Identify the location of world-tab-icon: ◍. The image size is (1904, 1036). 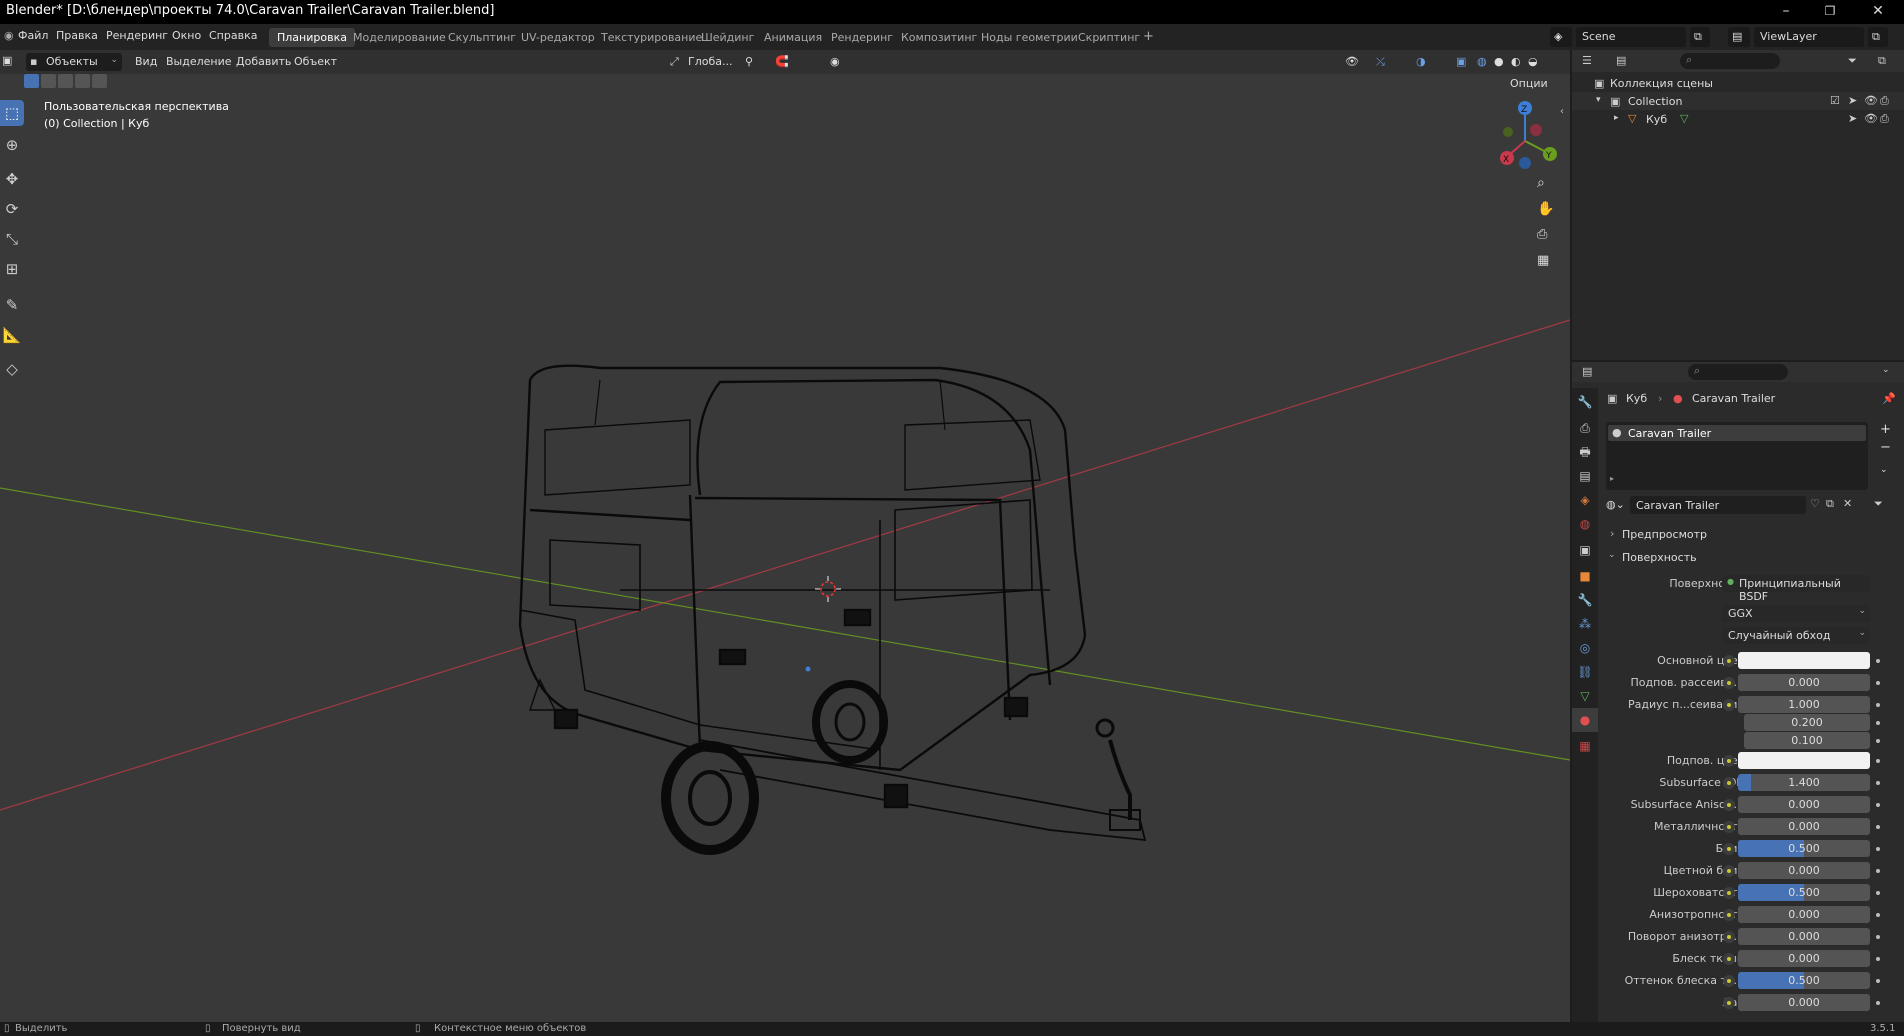
(1585, 524).